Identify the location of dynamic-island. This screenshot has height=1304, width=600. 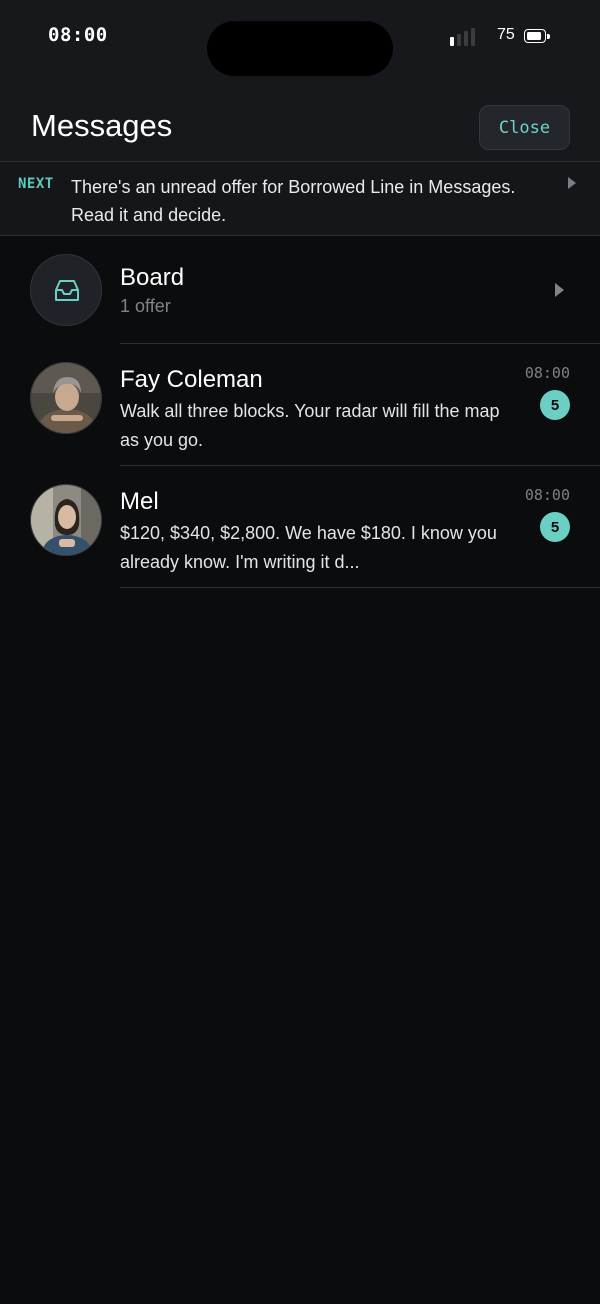
(300, 48).